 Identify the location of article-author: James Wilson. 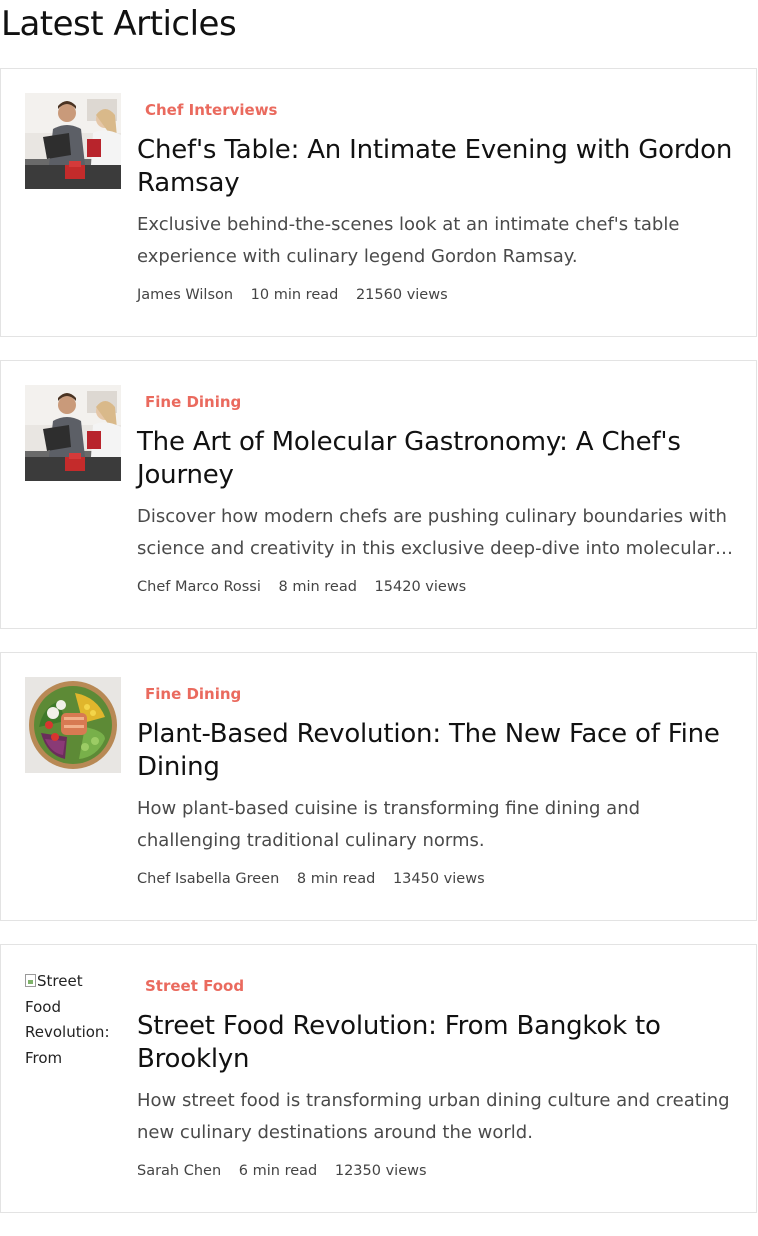
(185, 295).